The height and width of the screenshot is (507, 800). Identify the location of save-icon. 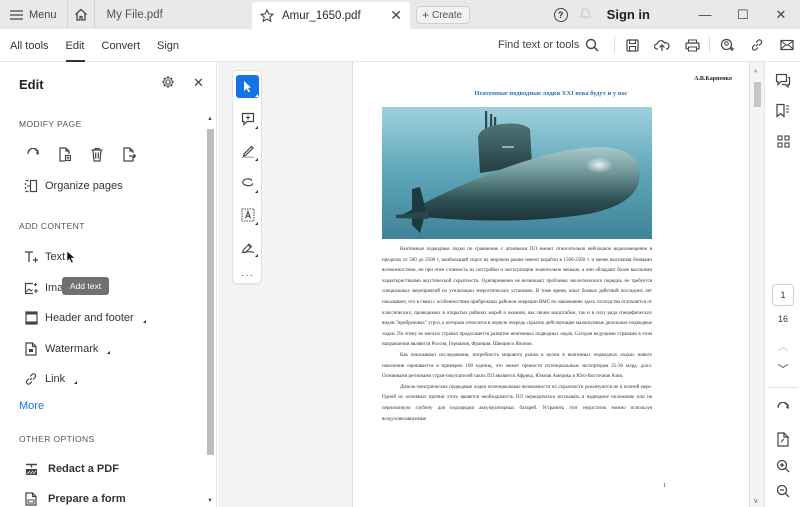
(632, 45).